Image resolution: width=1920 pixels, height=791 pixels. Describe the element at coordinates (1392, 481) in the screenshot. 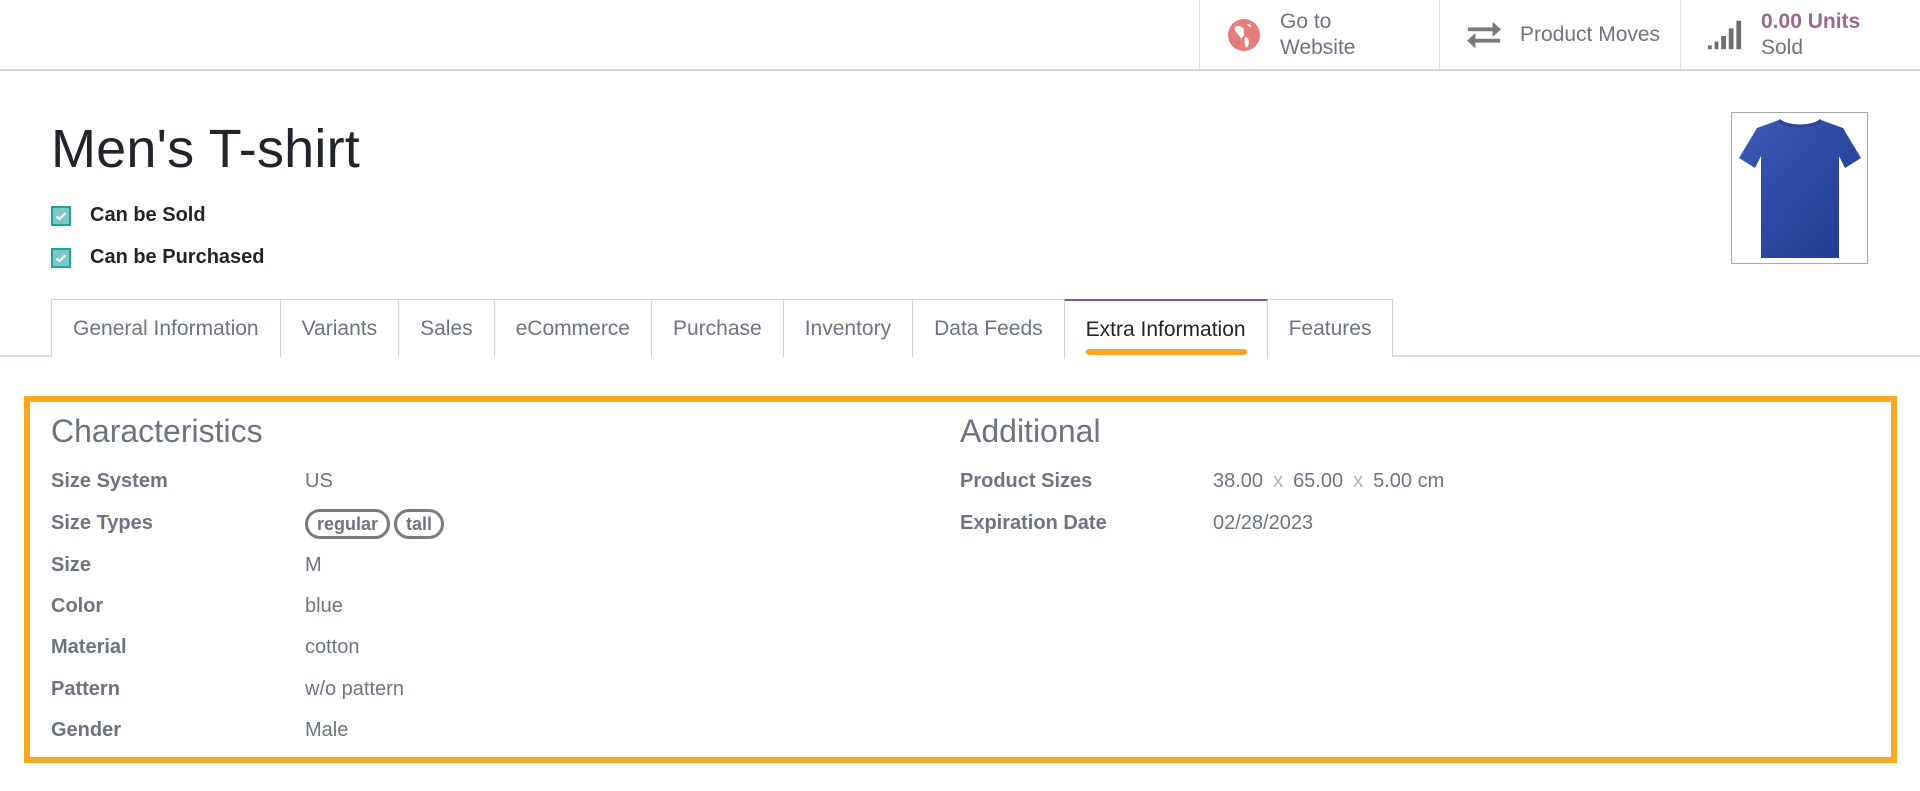

I see `product-height-input: 5.00` at that location.